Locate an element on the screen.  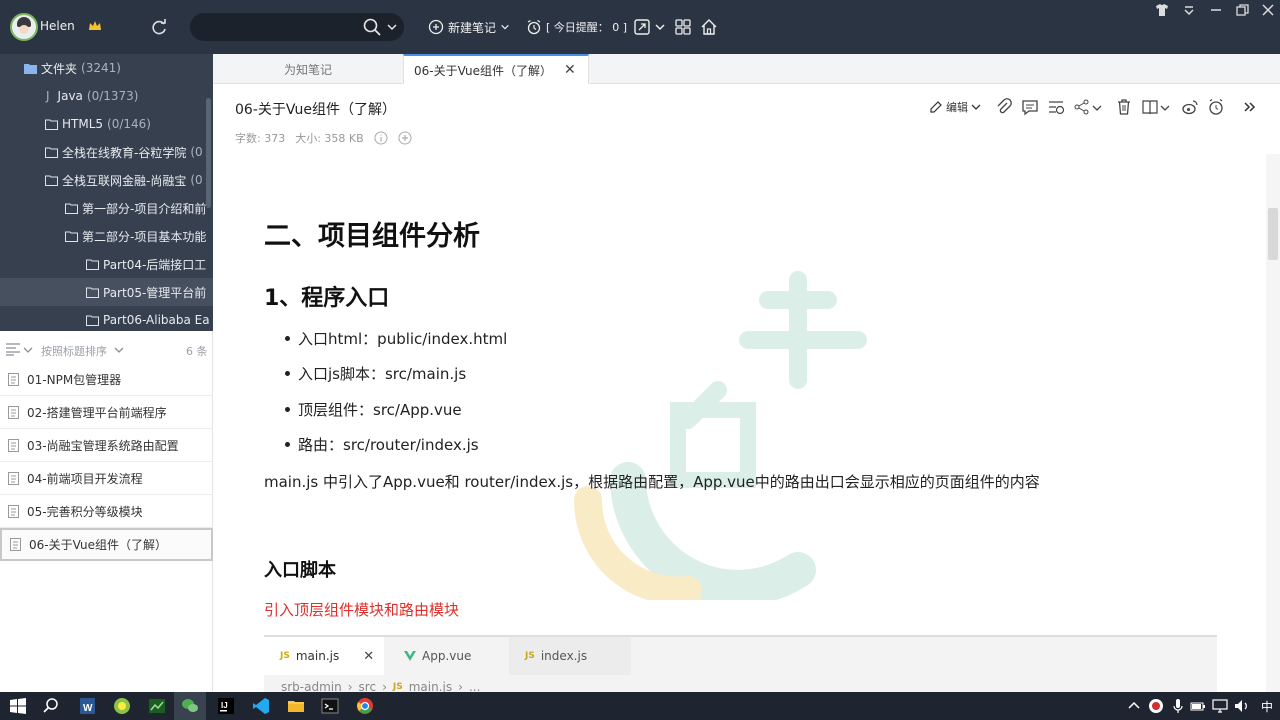
sort-bar: 按照标题排序 6 条 is located at coordinates (106, 348).